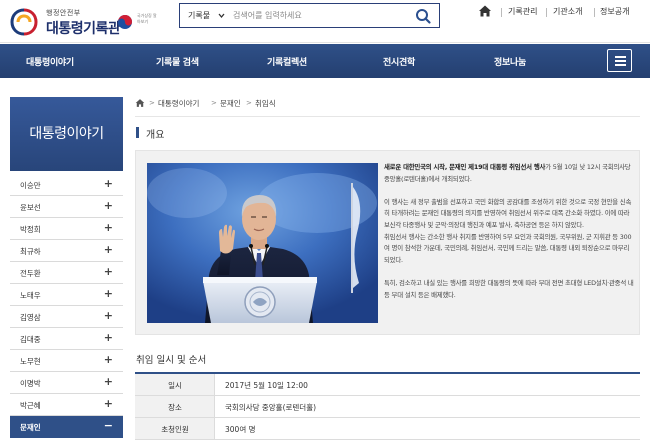 This screenshot has width=650, height=446. I want to click on menu-icon, so click(619, 60).